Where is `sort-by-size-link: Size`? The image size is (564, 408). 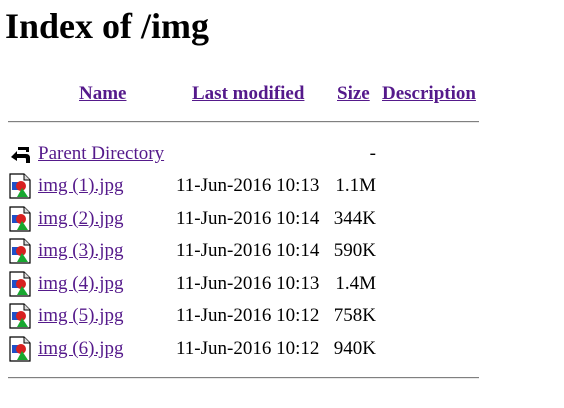 sort-by-size-link: Size is located at coordinates (353, 94).